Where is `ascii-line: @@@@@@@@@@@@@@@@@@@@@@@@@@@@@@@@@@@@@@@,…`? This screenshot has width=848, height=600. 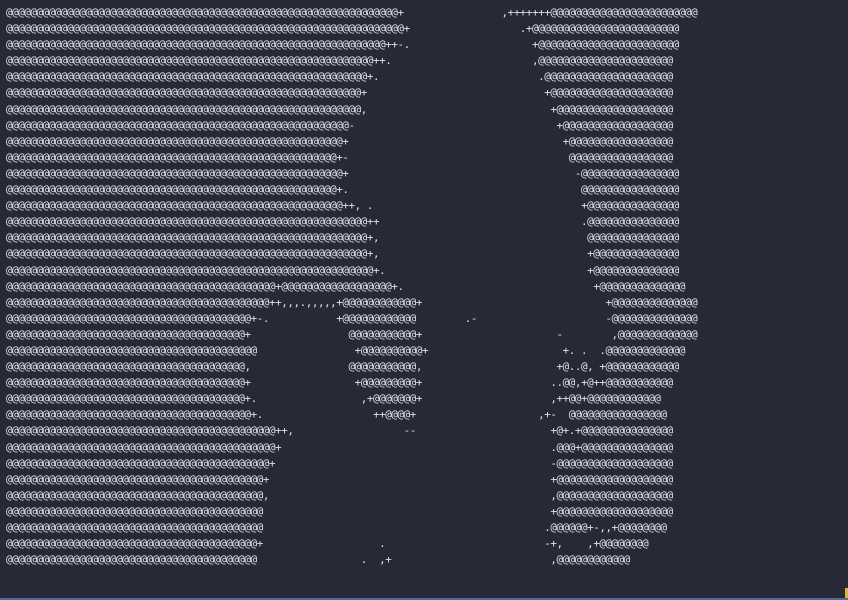 ascii-line: @@@@@@@@@@@@@@@@@@@@@@@@@@@@@@@@@@@@@@@,… is located at coordinates (342, 367).